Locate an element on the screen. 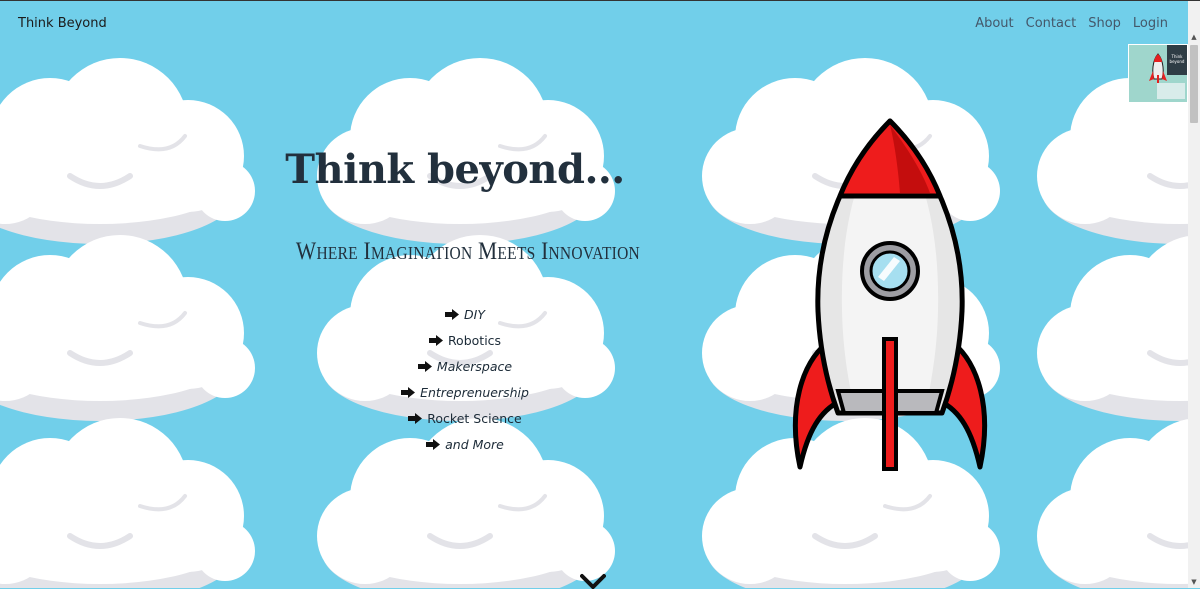  topic-label: Rocket Science is located at coordinates (474, 418).